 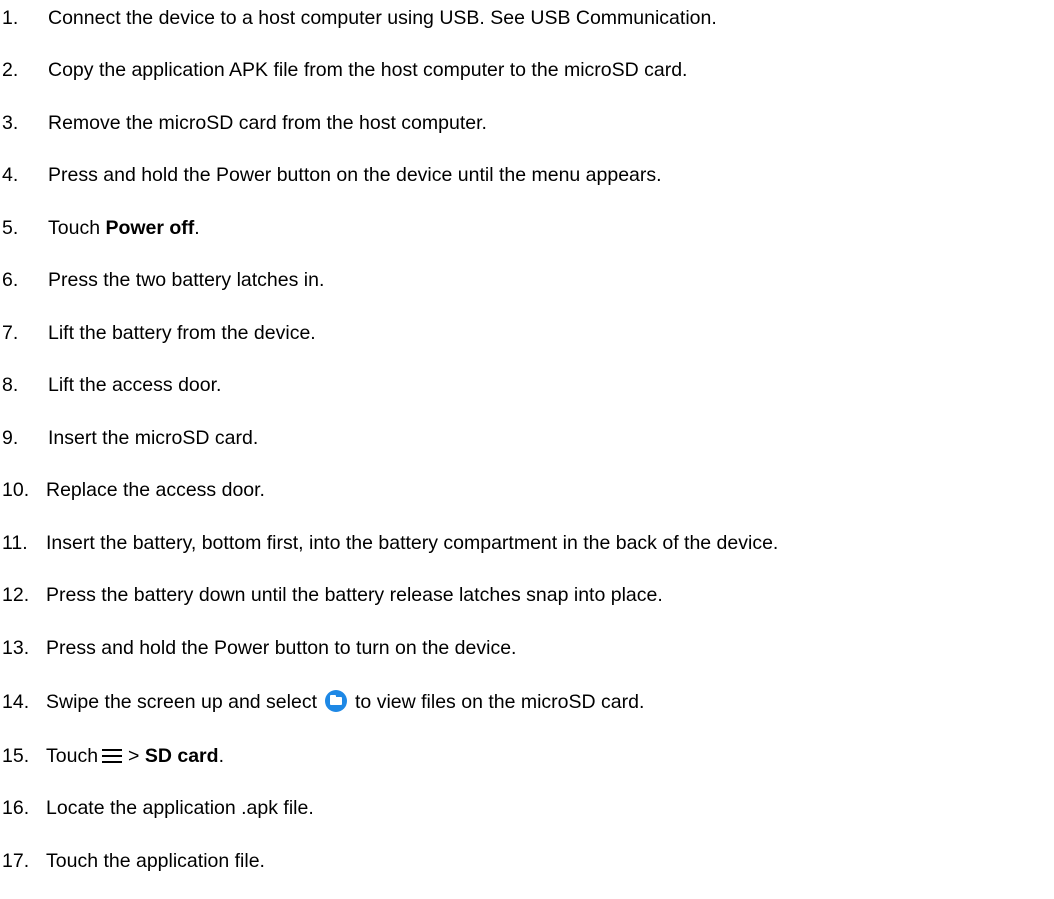 I want to click on step-16: 16. Locate the application .apk file., so click(x=157, y=808).